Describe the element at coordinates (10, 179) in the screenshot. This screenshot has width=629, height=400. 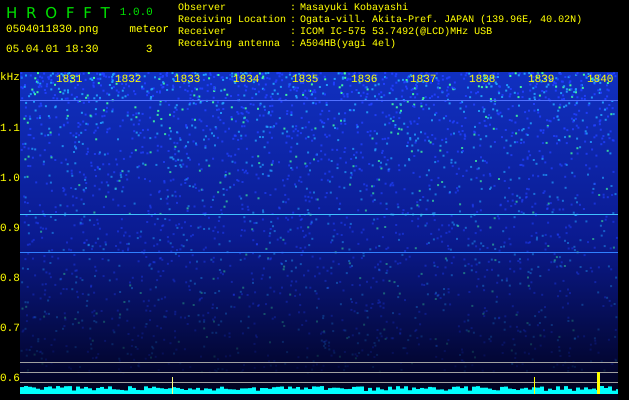
I see `axis-label: 1.0` at that location.